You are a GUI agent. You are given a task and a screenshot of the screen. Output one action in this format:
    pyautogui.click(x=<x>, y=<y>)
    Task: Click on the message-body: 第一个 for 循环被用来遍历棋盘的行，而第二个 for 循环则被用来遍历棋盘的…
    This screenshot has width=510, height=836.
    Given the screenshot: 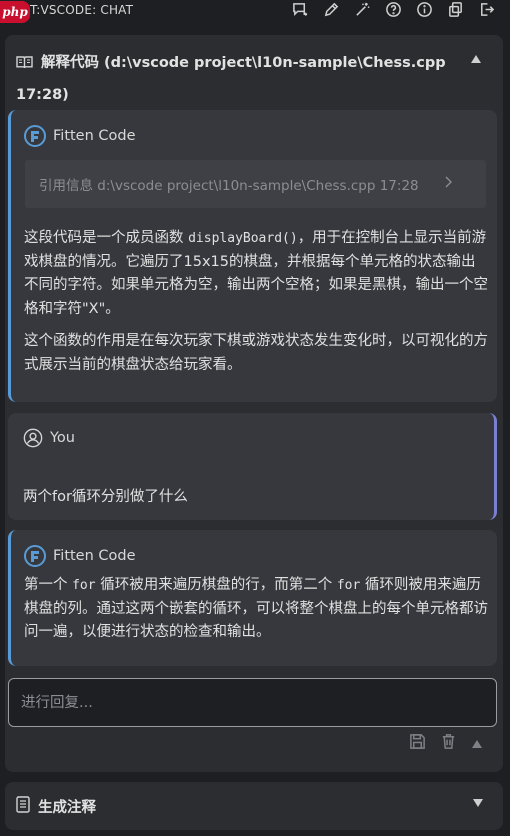 What is the action you would take?
    pyautogui.click(x=256, y=614)
    